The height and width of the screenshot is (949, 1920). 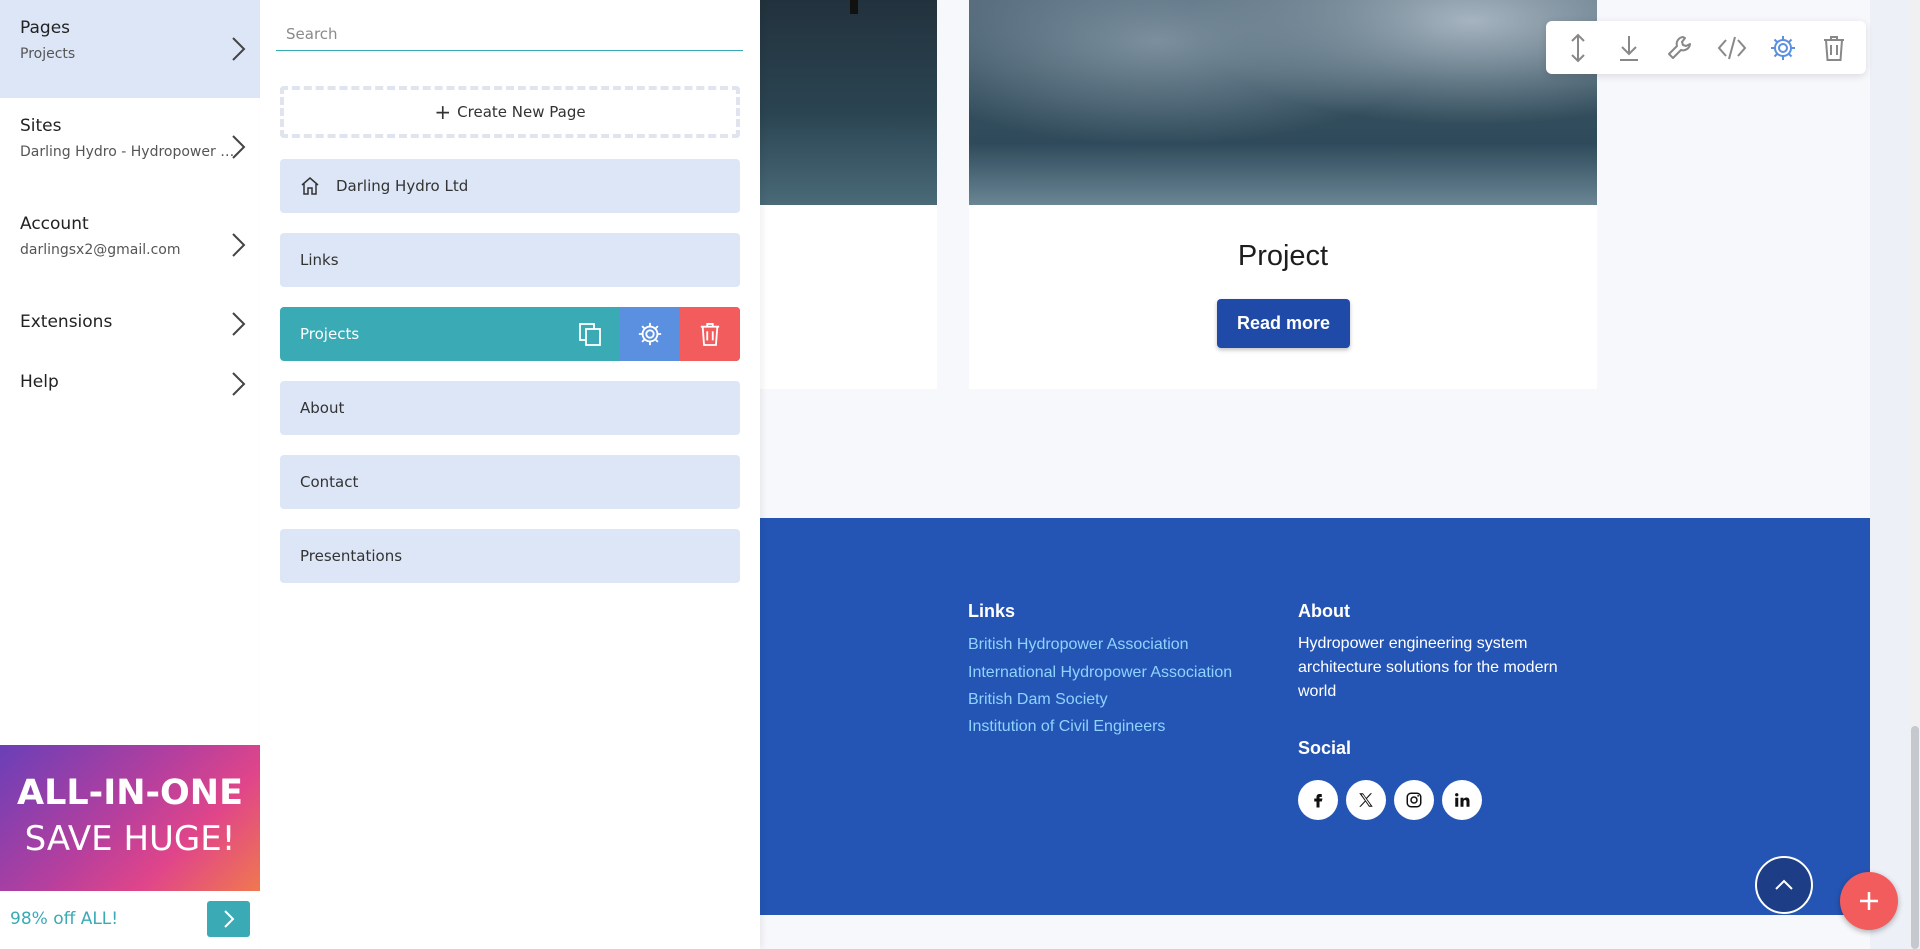 I want to click on facebook-icon, so click(x=1318, y=800).